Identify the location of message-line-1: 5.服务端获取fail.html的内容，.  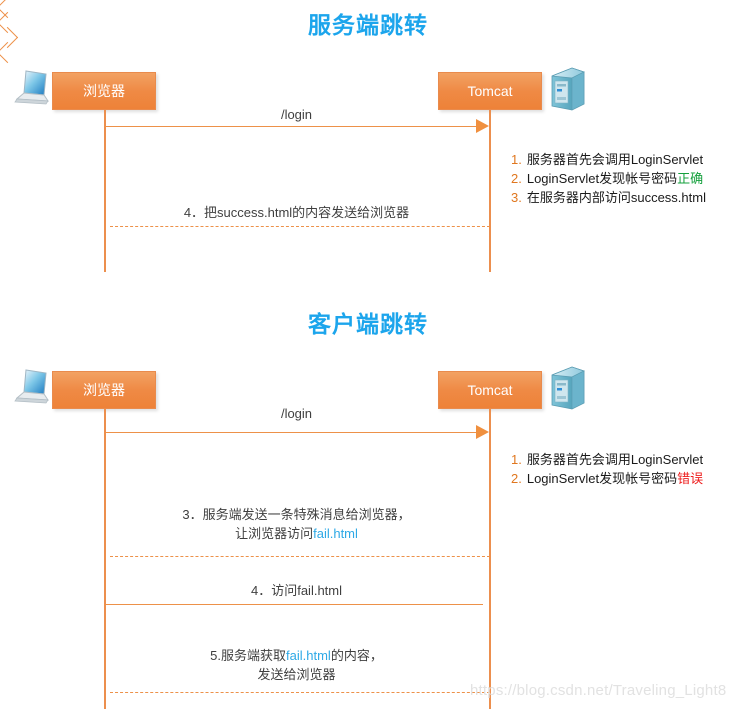
(296, 655).